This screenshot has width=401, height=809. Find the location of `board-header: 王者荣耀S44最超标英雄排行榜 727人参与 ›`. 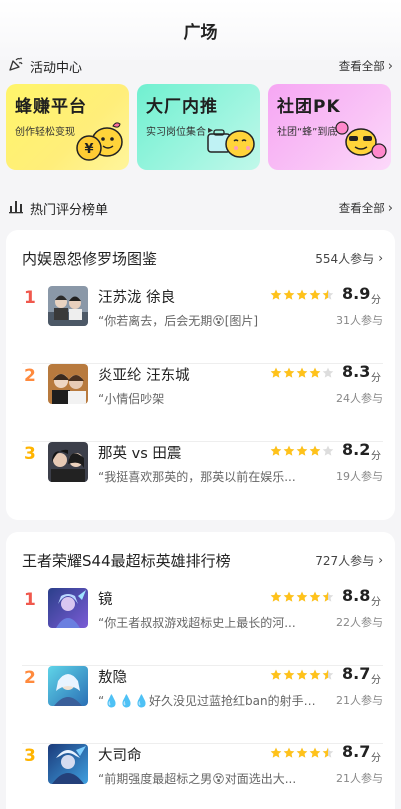

board-header: 王者荣耀S44最超标英雄排行榜 727人参与 › is located at coordinates (202, 560).